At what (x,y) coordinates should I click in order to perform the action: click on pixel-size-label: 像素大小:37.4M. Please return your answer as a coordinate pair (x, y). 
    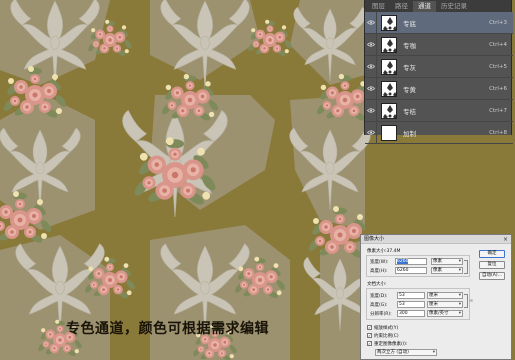
    Looking at the image, I should click on (384, 251).